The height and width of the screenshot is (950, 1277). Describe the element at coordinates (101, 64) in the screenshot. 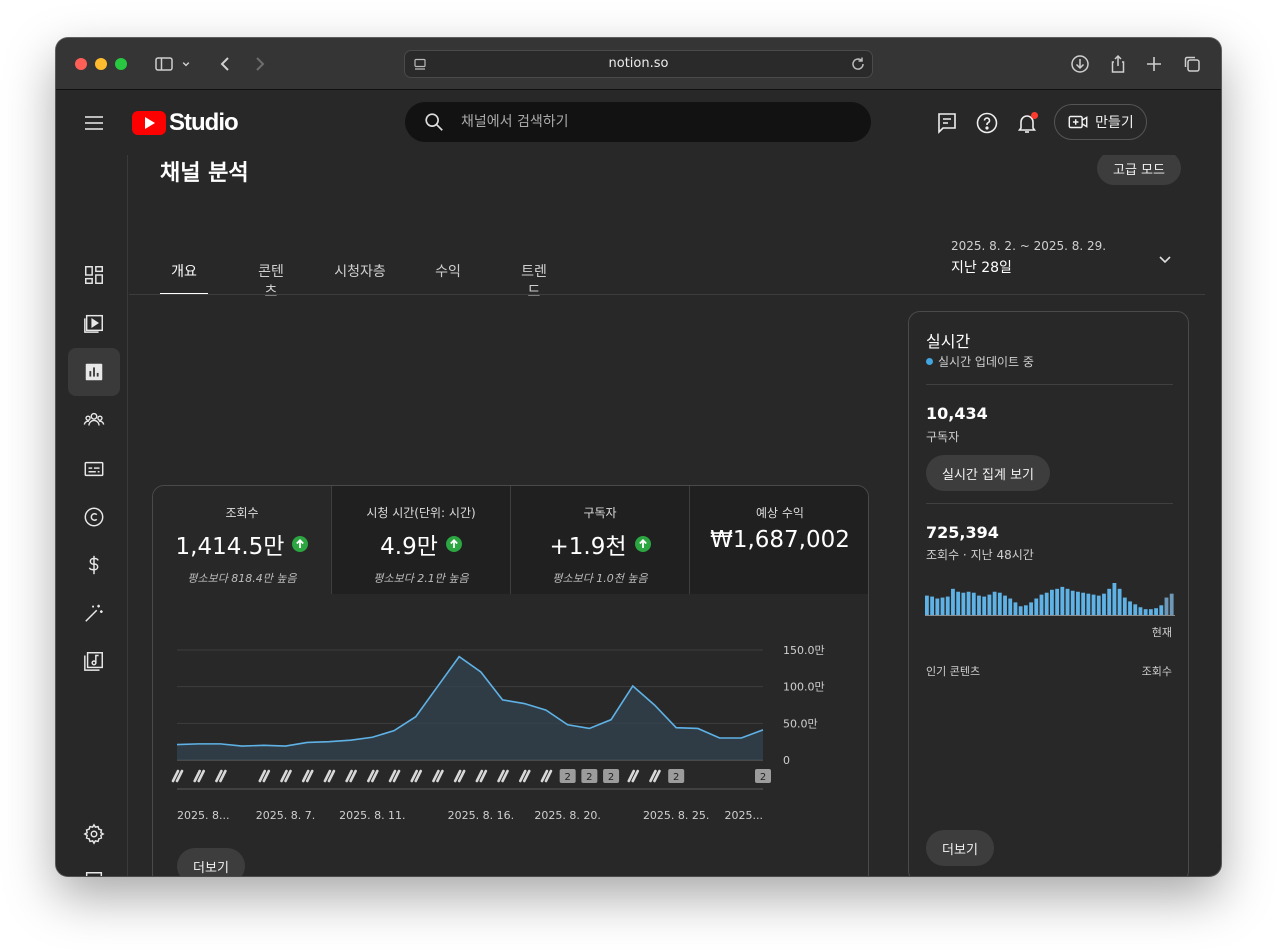

I see `minimize-window-button` at that location.